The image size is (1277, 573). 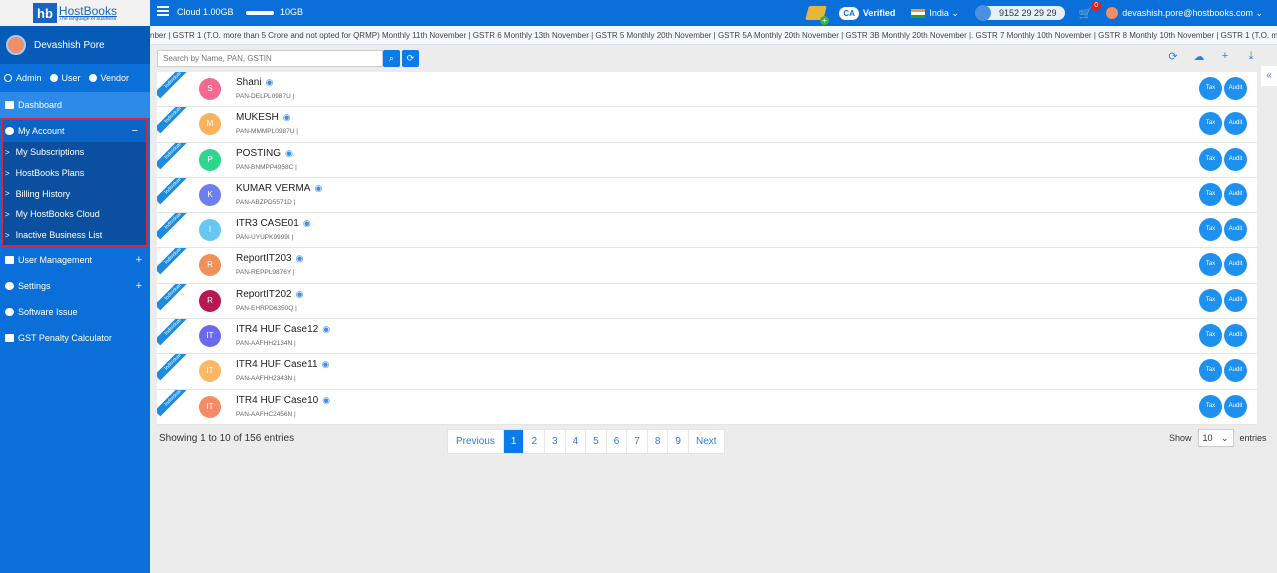 I want to click on page-size-select: 10 ⌄, so click(x=1215, y=438).